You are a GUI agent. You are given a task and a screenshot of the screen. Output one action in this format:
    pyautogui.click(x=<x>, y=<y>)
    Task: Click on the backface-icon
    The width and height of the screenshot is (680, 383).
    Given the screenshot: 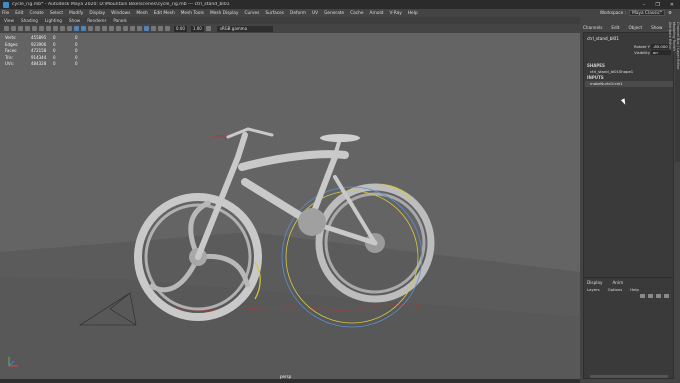 What is the action you would take?
    pyautogui.click(x=167, y=28)
    